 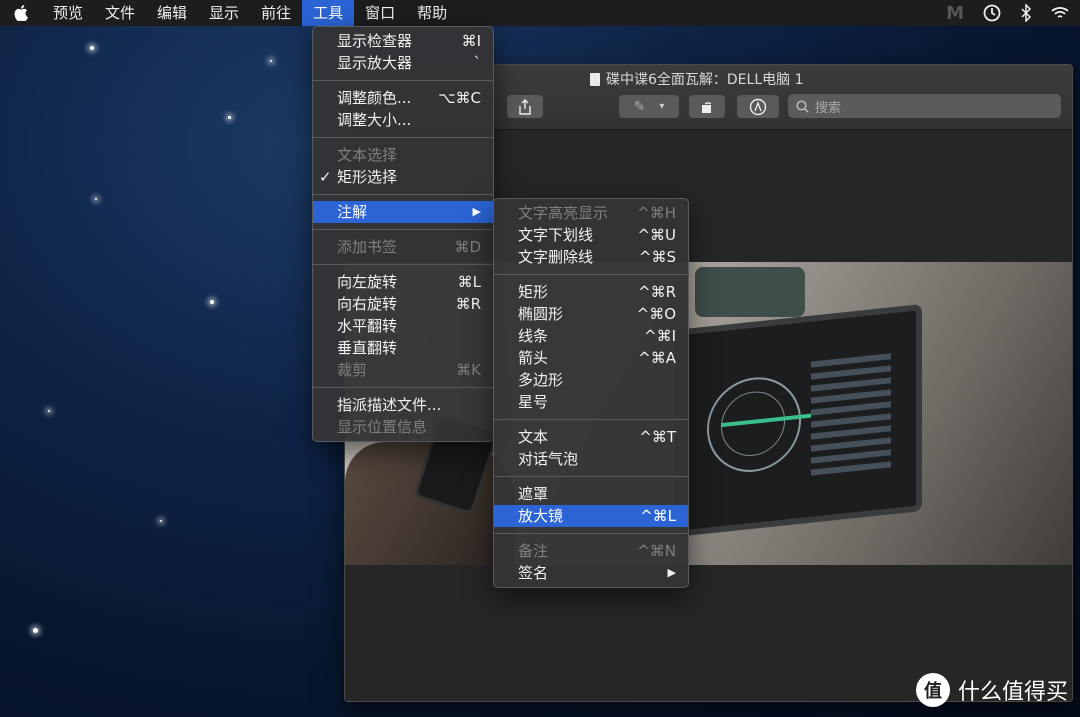 I want to click on menu-file: 文件, so click(x=120, y=13).